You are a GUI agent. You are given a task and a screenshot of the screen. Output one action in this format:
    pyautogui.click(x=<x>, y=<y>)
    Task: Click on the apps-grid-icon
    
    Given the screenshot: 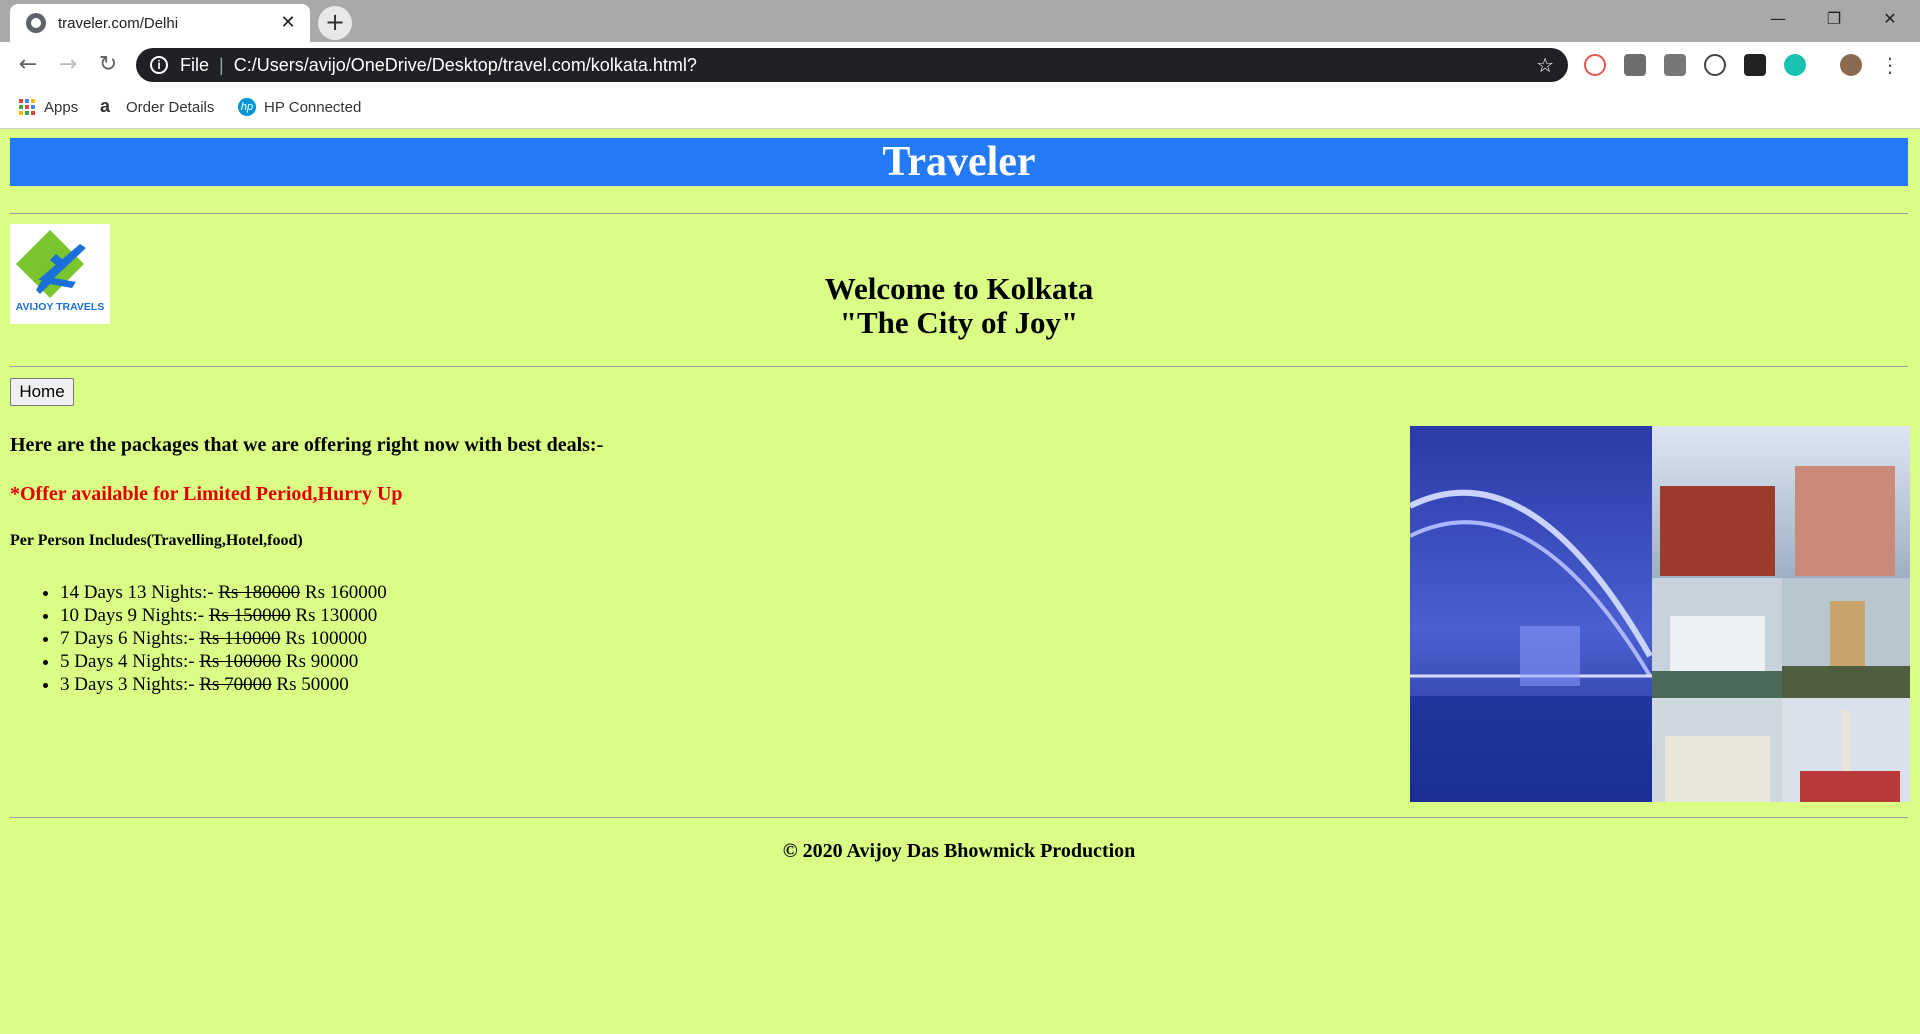 What is the action you would take?
    pyautogui.click(x=27, y=107)
    